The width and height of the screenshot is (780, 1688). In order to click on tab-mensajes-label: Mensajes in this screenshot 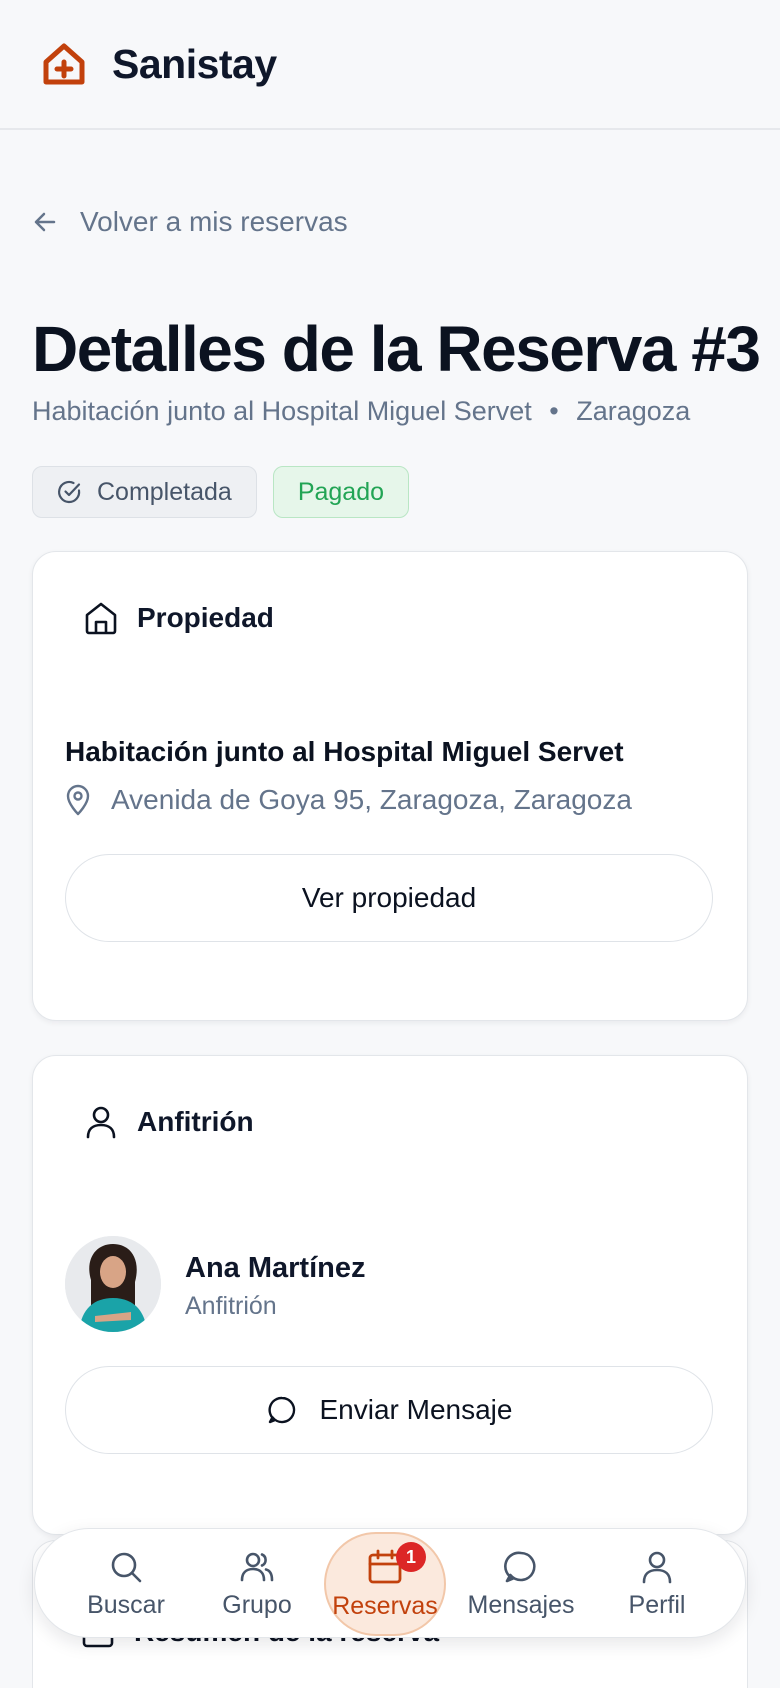, I will do `click(521, 1604)`.